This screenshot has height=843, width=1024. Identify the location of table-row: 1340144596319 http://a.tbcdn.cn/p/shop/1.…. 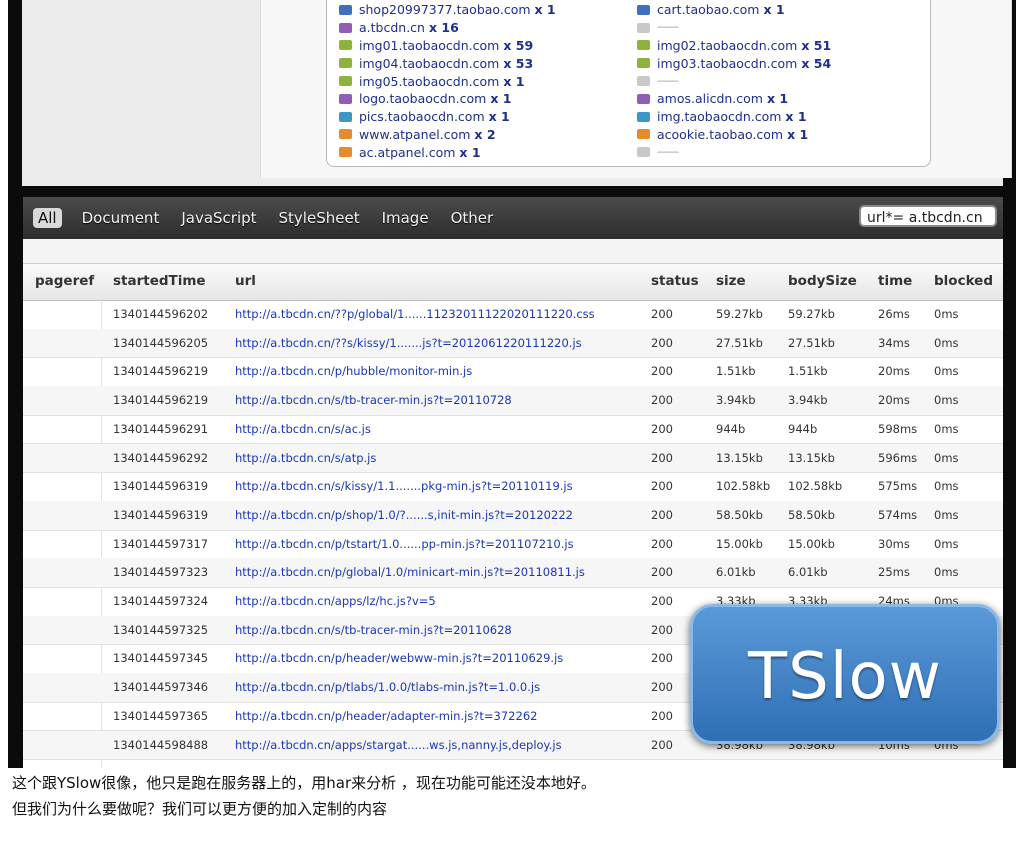
(513, 515).